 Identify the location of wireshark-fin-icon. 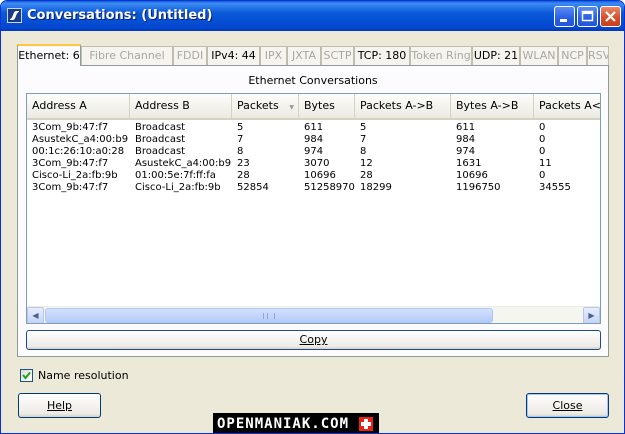
(14, 15).